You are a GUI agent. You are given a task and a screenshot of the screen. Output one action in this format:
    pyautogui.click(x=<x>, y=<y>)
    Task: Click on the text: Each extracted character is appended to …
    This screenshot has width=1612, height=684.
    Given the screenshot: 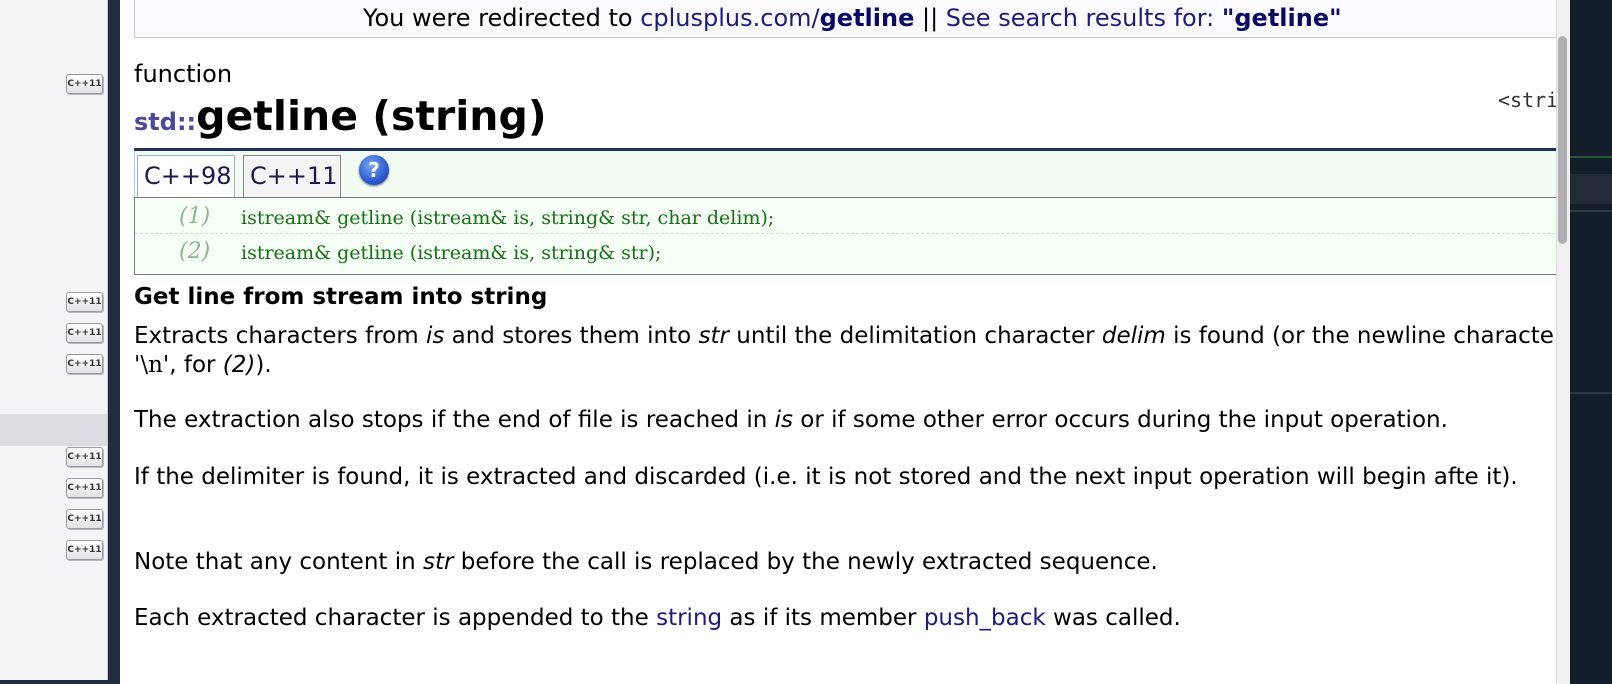 What is the action you would take?
    pyautogui.click(x=395, y=618)
    